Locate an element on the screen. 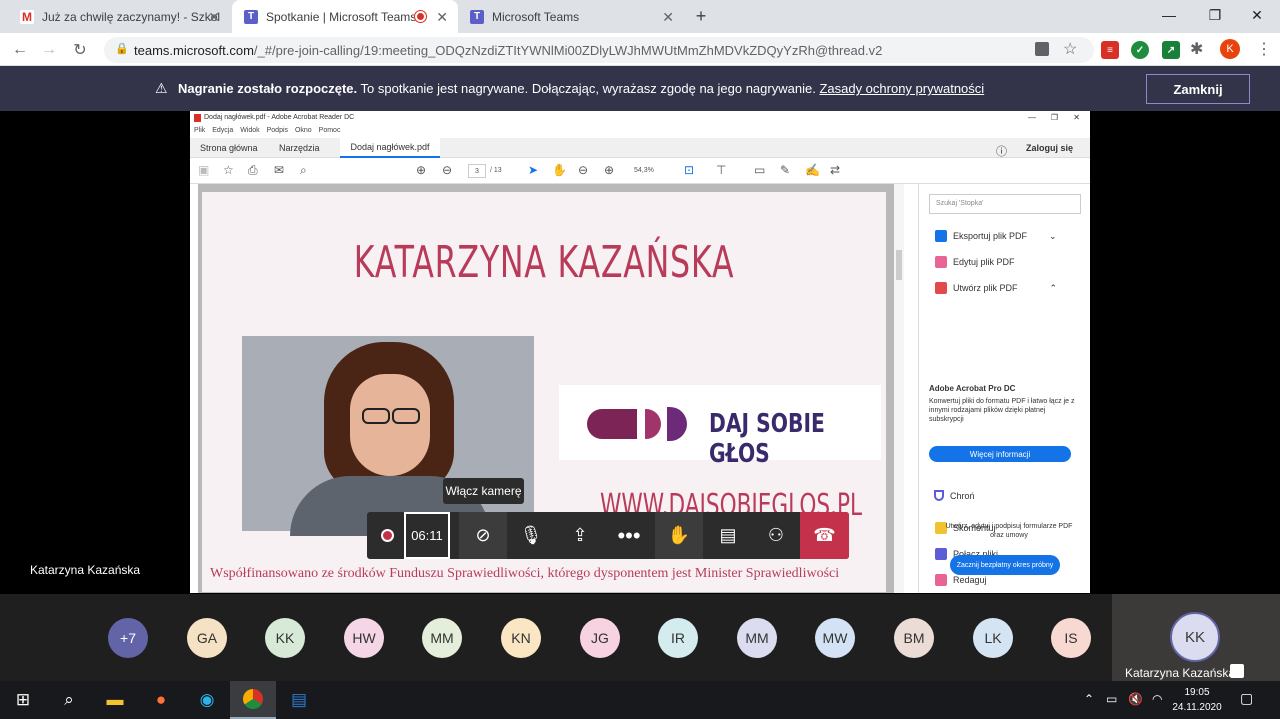  zoom-in-icon: ⊕ is located at coordinates (609, 170).